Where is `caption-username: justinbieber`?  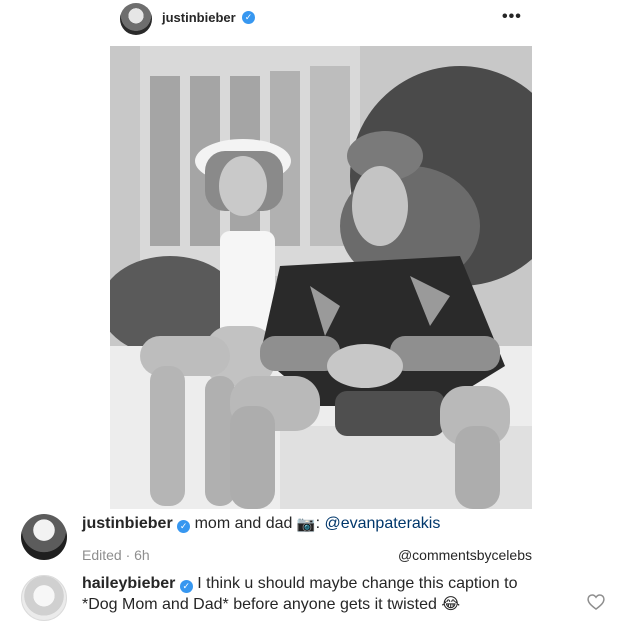
caption-username: justinbieber is located at coordinates (127, 523).